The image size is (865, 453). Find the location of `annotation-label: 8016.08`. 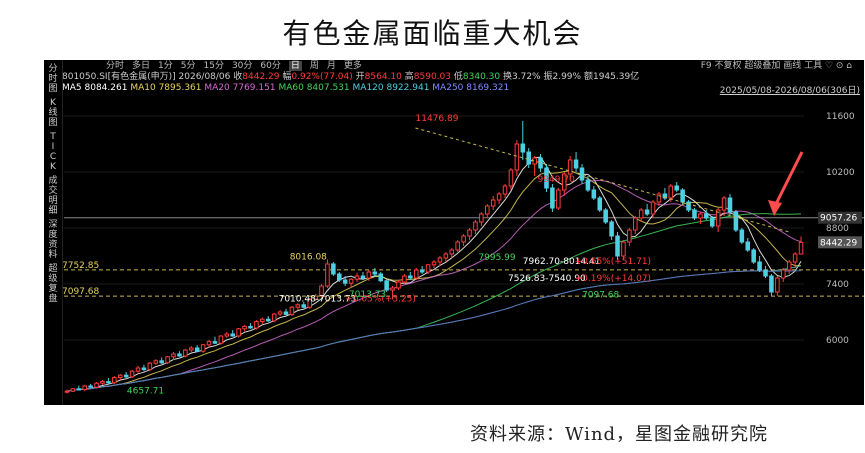

annotation-label: 8016.08 is located at coordinates (308, 257).